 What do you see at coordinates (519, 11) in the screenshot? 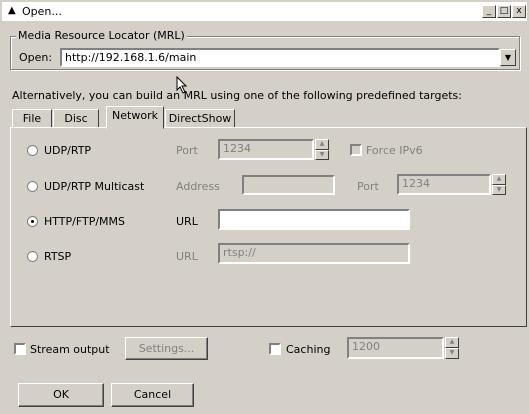
I see `close-button: x` at bounding box center [519, 11].